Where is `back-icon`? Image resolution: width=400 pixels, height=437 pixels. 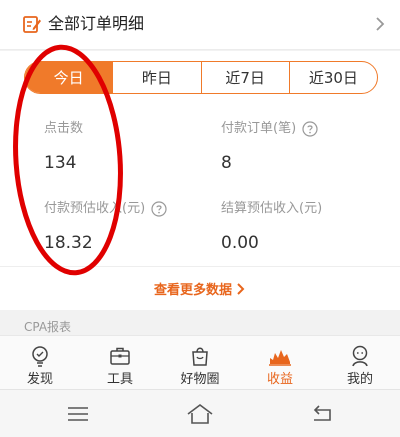
back-icon is located at coordinates (322, 414).